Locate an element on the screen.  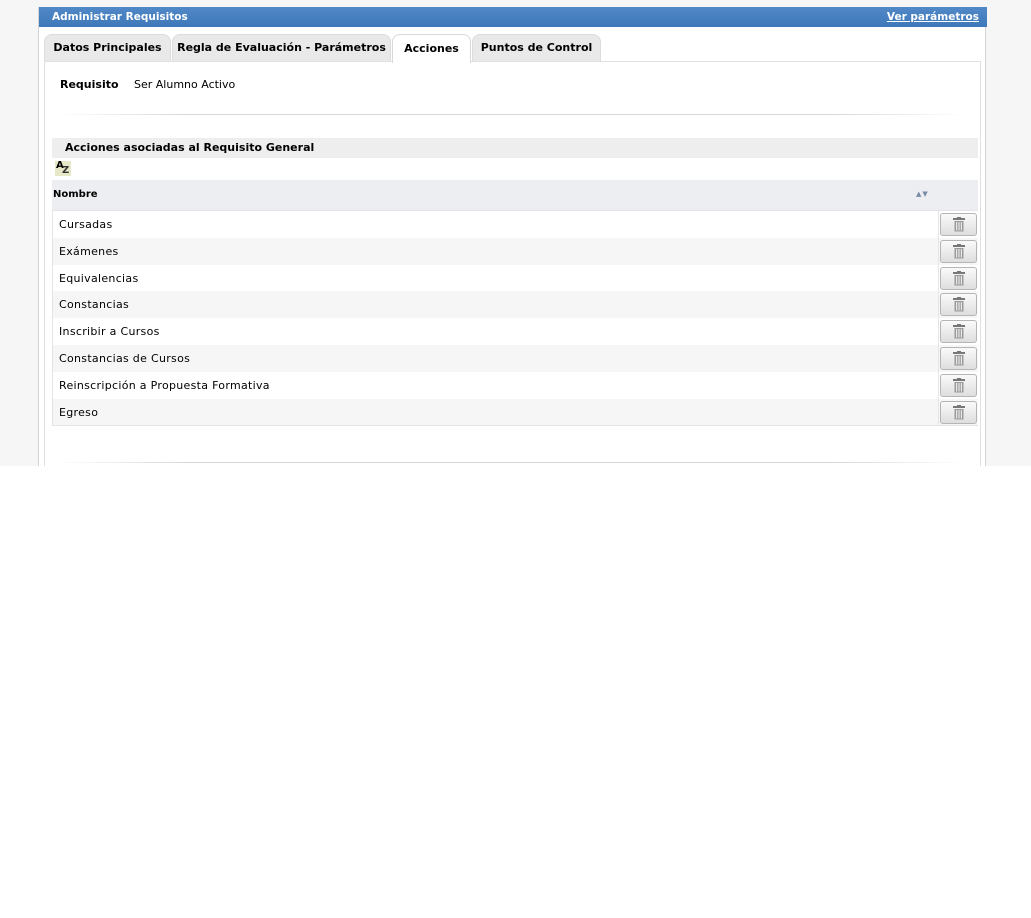
table-row: Exámenes is located at coordinates (515, 251).